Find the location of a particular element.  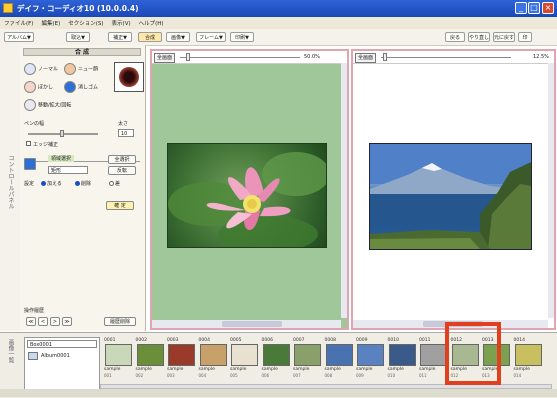

lotus-flower-image is located at coordinates (247, 199).